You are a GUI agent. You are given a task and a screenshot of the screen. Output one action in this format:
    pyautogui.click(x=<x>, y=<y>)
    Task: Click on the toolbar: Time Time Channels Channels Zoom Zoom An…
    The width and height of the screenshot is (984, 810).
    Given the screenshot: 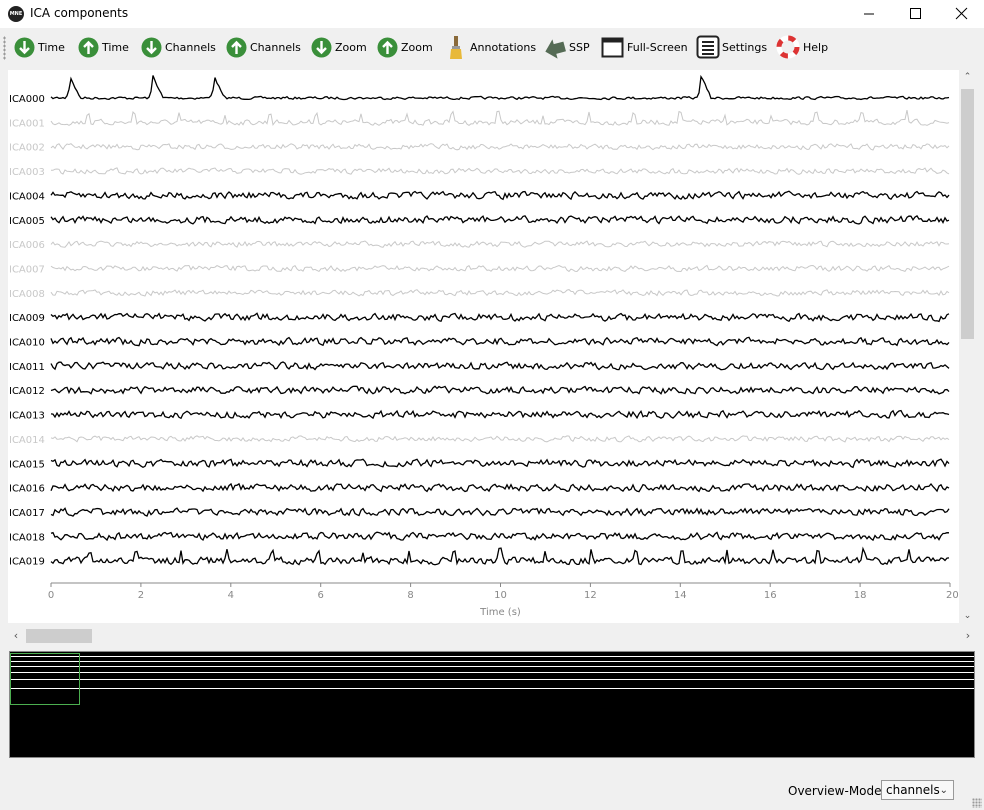 What is the action you would take?
    pyautogui.click(x=492, y=47)
    